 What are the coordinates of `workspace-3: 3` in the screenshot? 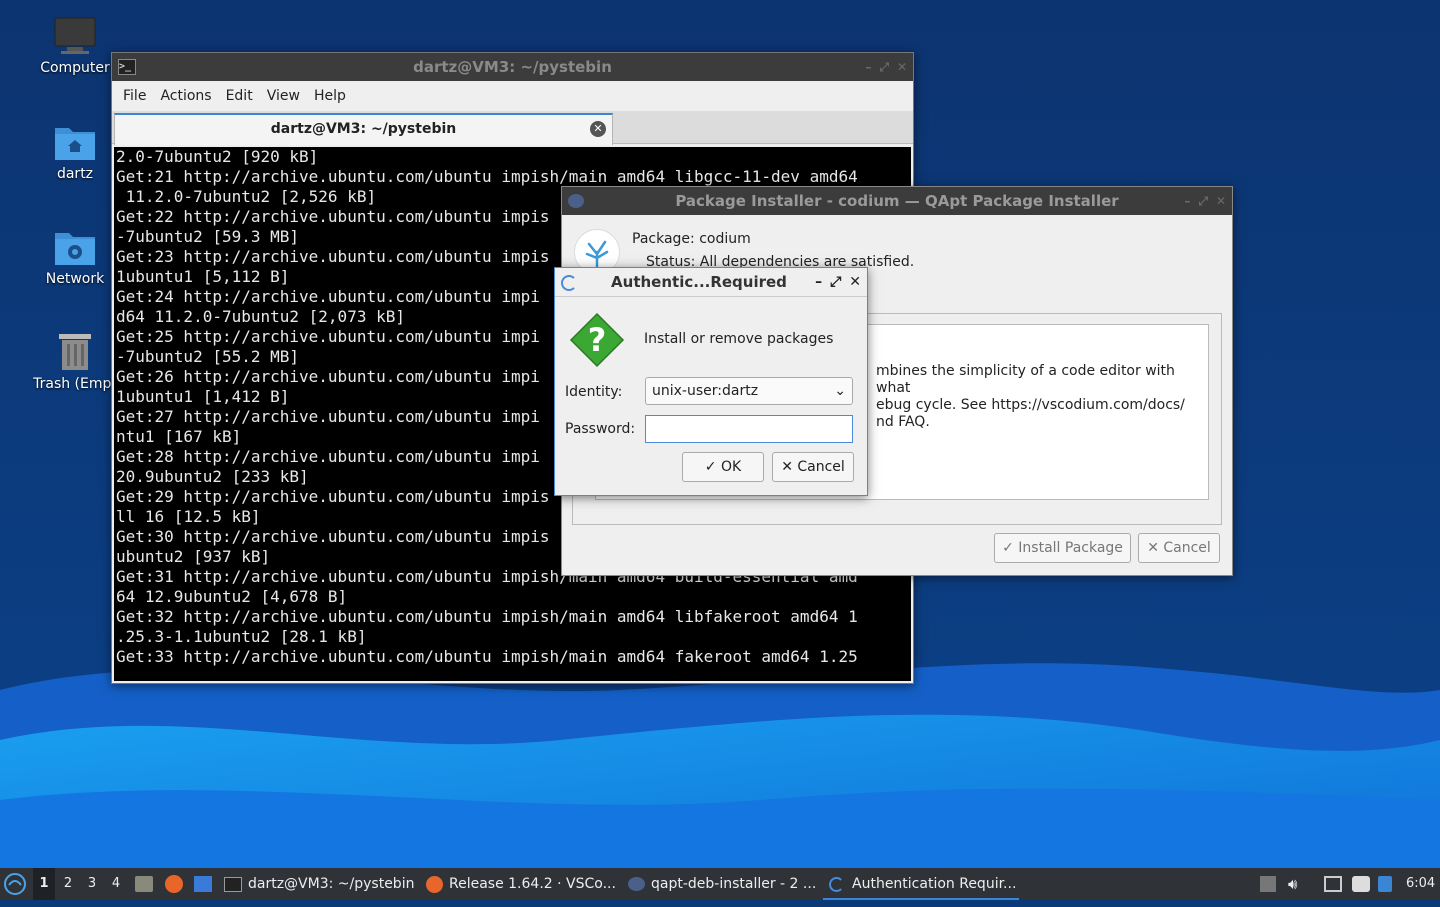 It's located at (92, 884).